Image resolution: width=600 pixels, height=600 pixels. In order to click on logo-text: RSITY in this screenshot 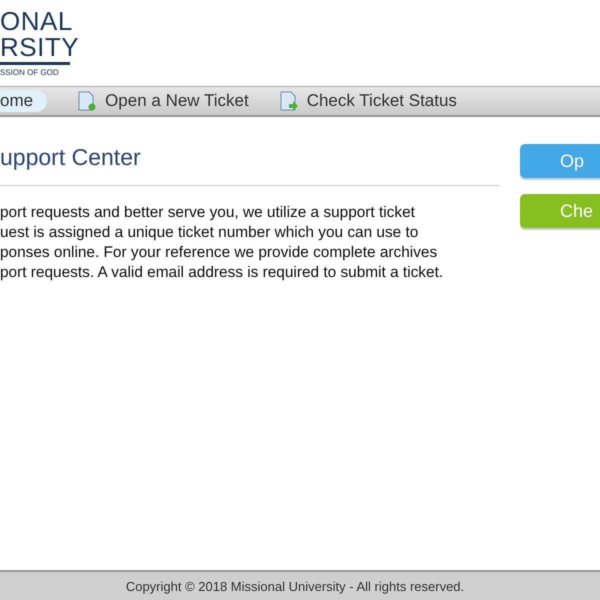, I will do `click(40, 47)`.